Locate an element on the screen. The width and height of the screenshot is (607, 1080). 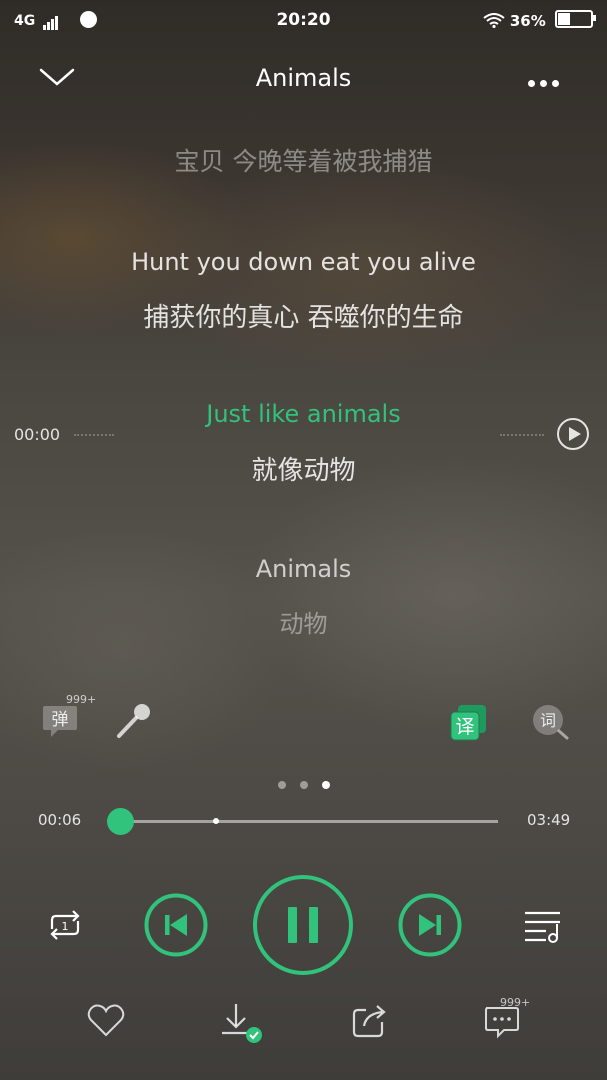
play-from-lyric-button is located at coordinates (573, 434).